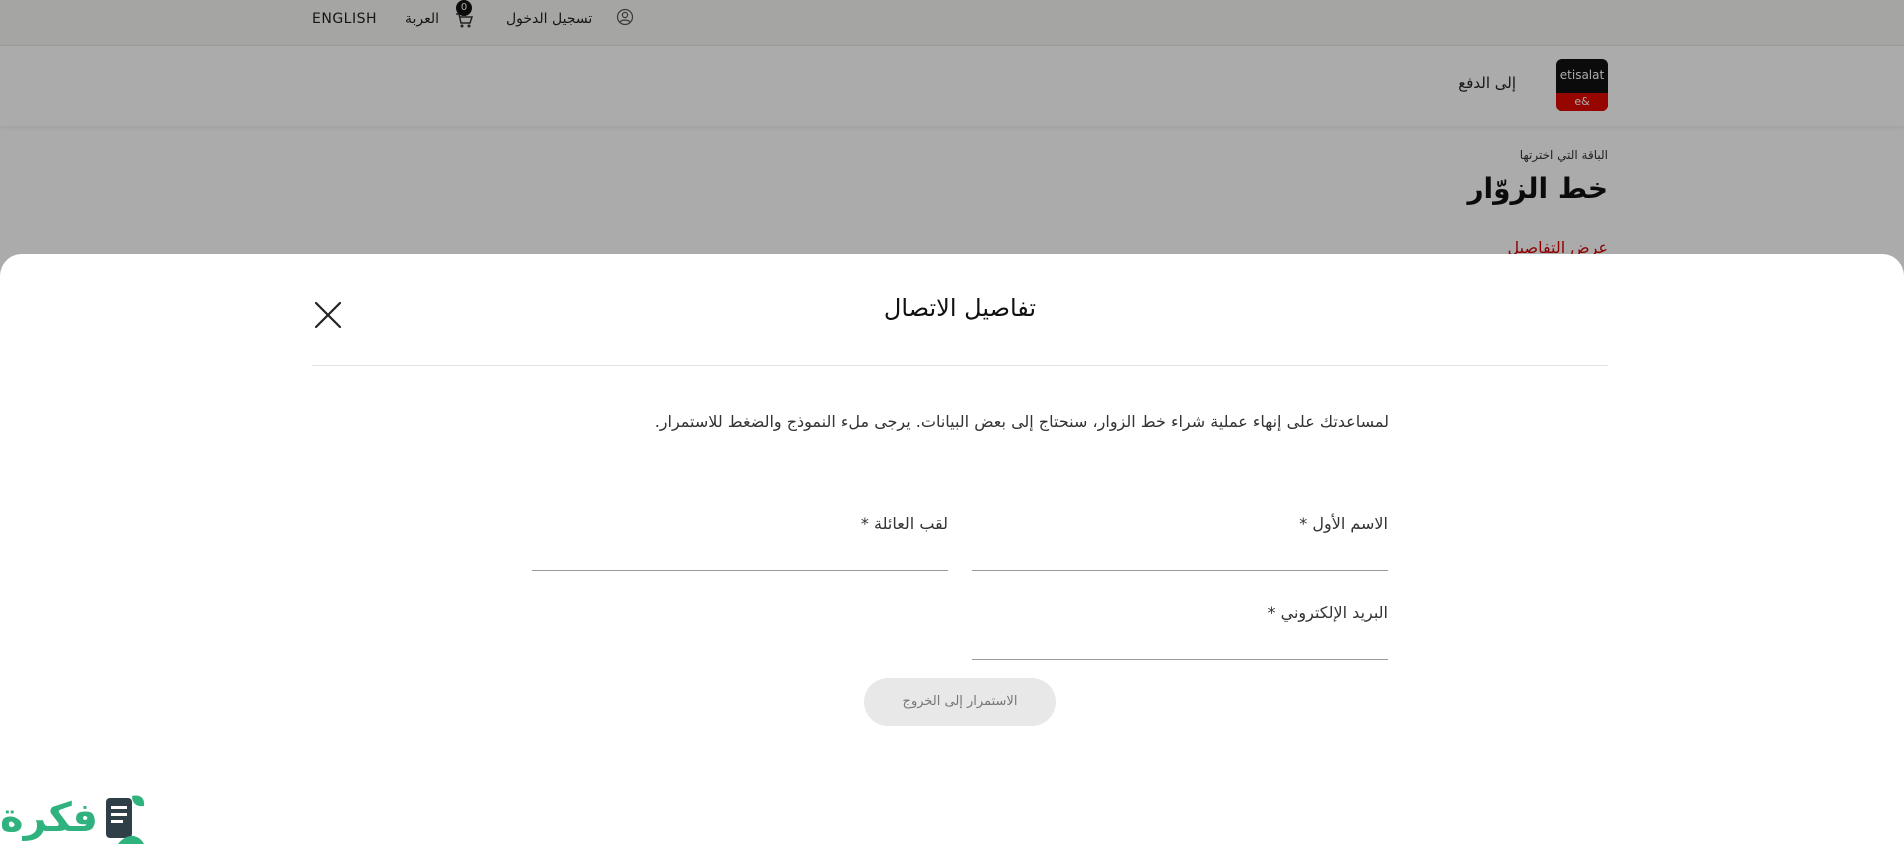  What do you see at coordinates (960, 365) in the screenshot?
I see `modal-divider` at bounding box center [960, 365].